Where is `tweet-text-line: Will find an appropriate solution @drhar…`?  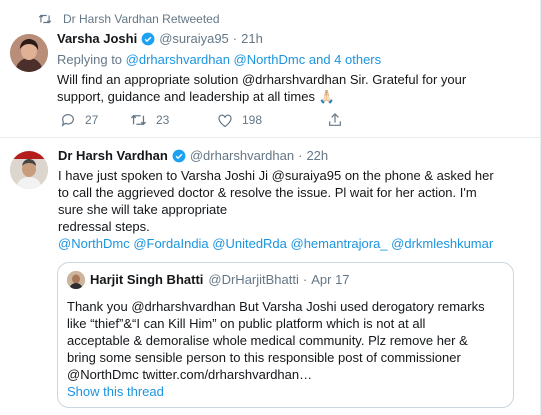 tweet-text-line: Will find an appropriate solution @drhar… is located at coordinates (262, 79).